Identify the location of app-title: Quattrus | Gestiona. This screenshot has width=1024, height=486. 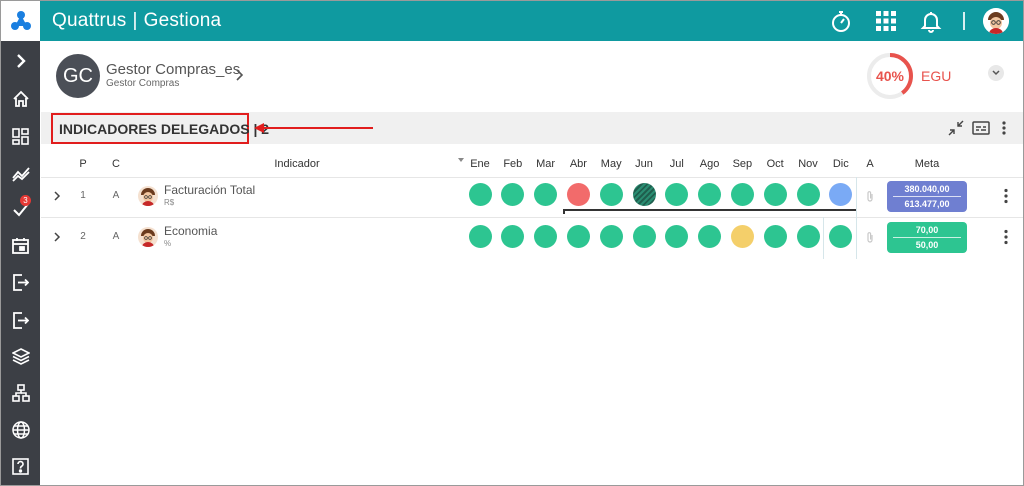
(136, 21).